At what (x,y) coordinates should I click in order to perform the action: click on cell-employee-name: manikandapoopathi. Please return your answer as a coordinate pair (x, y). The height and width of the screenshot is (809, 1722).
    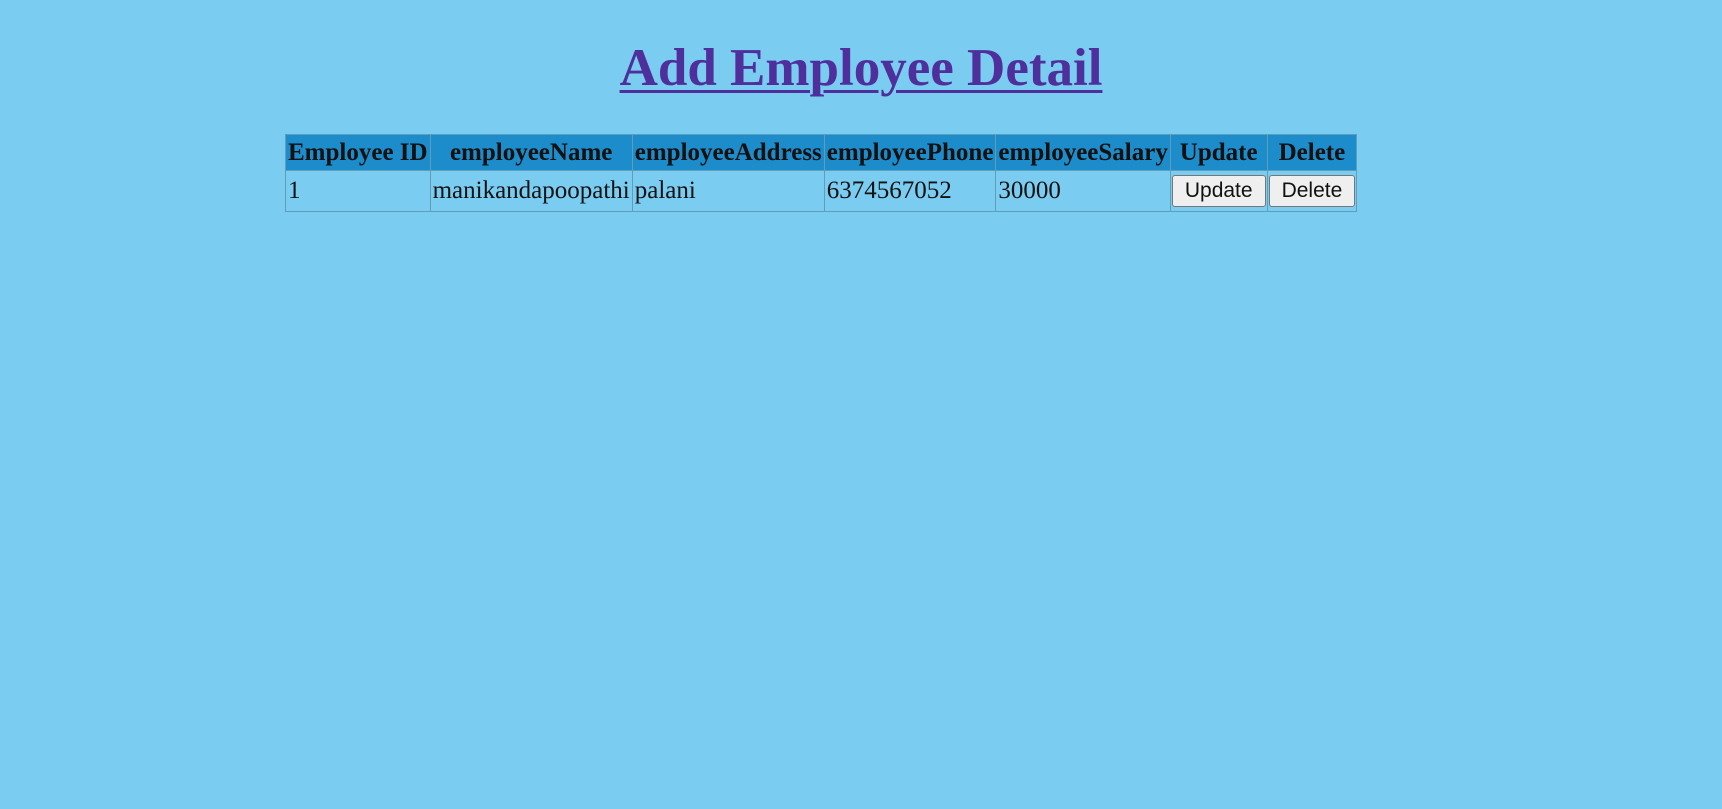
    Looking at the image, I should click on (531, 191).